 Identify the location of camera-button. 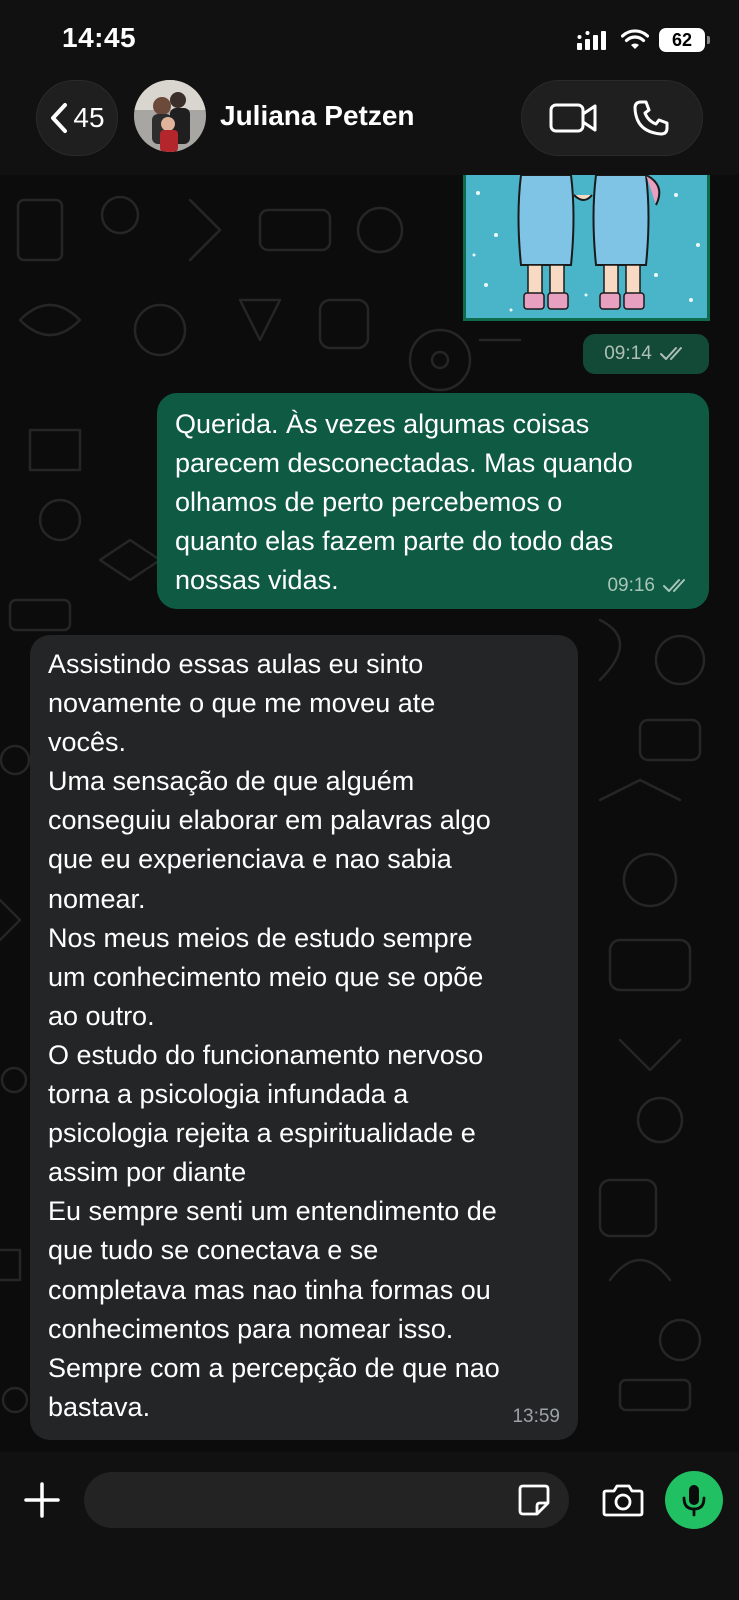
(623, 1500).